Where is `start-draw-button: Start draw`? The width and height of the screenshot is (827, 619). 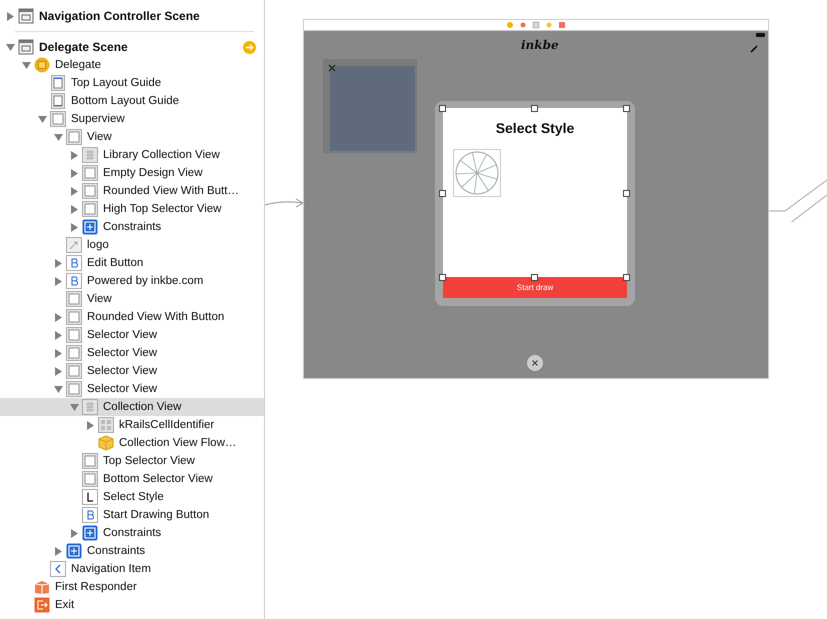
start-draw-button: Start draw is located at coordinates (535, 287).